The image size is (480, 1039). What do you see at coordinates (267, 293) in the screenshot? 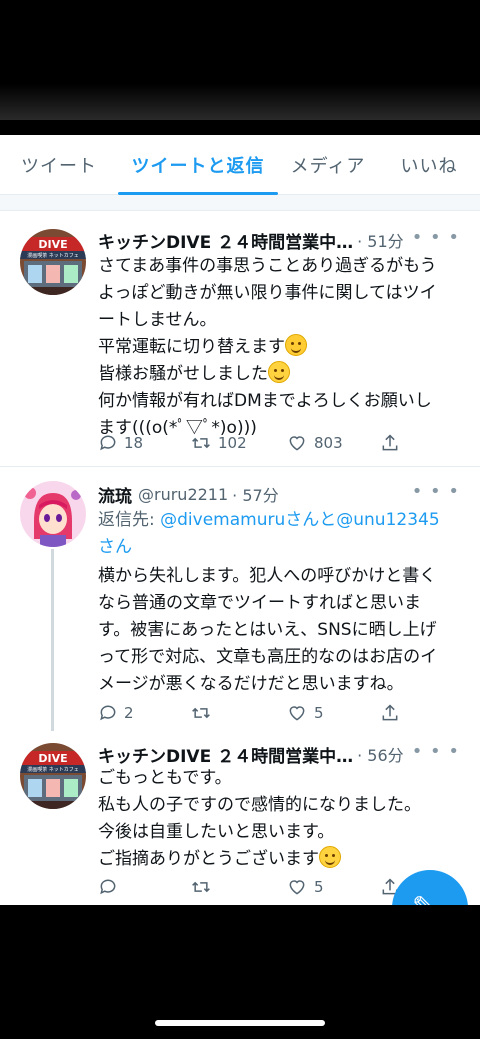
I see `text-line: よっぽど動きが無い限り事件に関してはツイ` at bounding box center [267, 293].